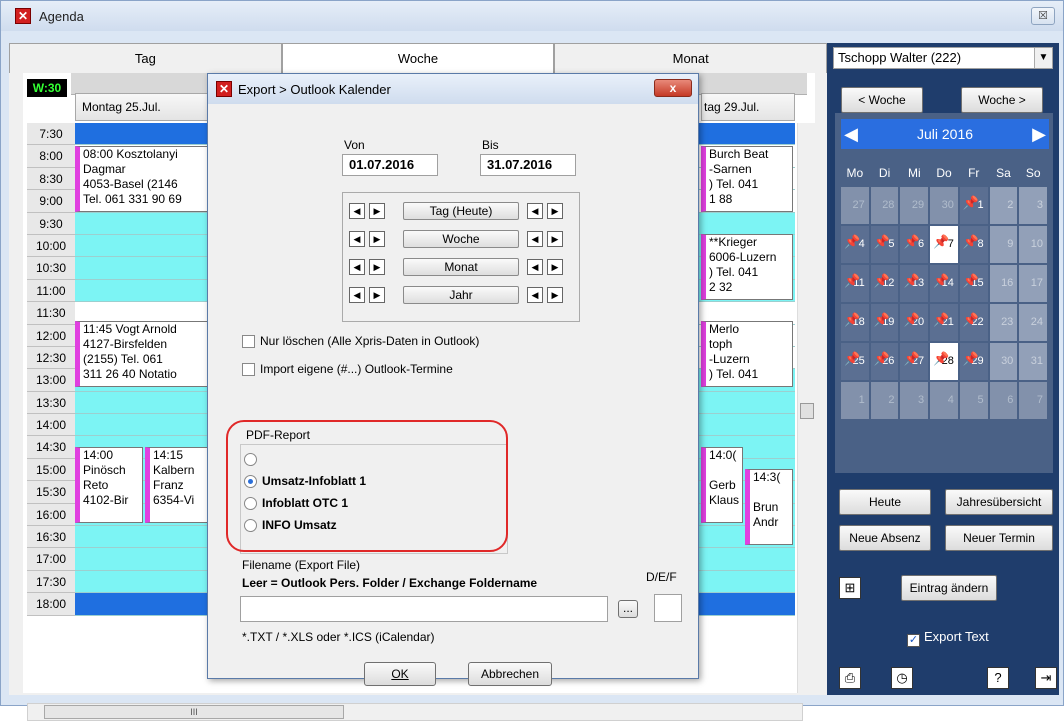  Describe the element at coordinates (722, 485) in the screenshot. I see `appointment: 14:0( Gerb Klaus` at that location.